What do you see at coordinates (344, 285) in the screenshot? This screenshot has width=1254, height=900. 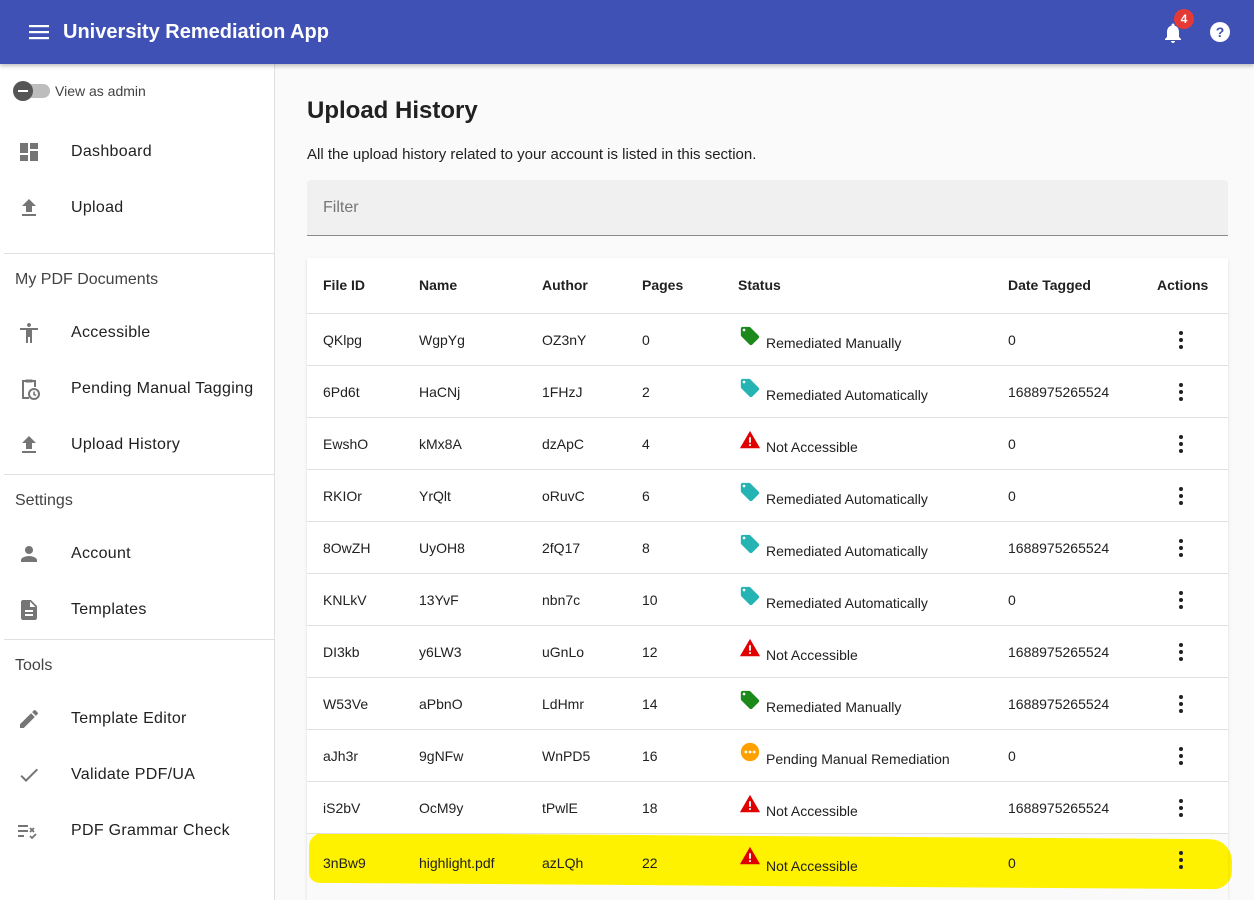 I see `column-header-file-id: File ID` at bounding box center [344, 285].